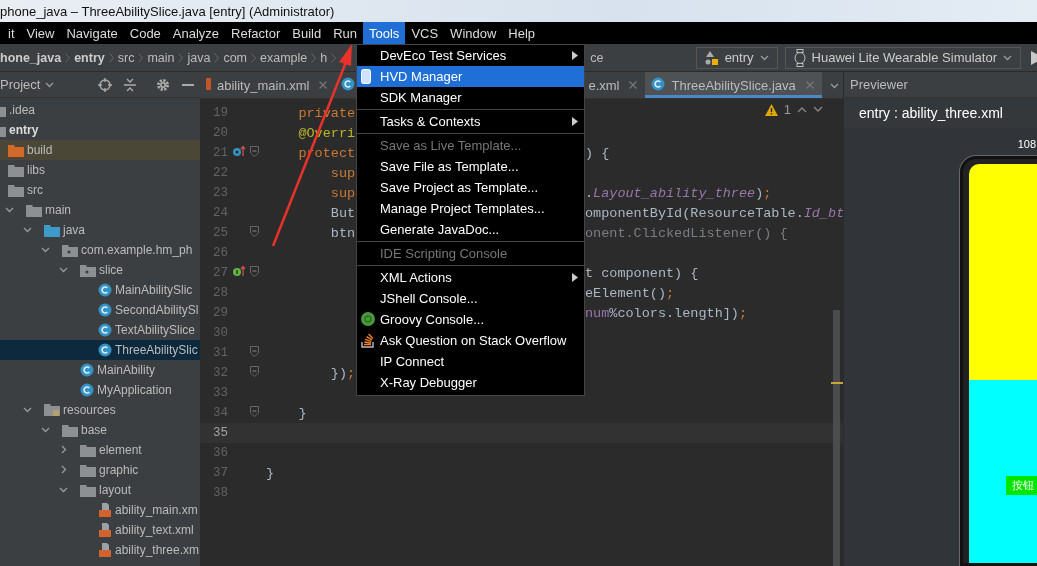 Image resolution: width=1037 pixels, height=566 pixels. I want to click on code-text: eElement();, so click(630, 293).